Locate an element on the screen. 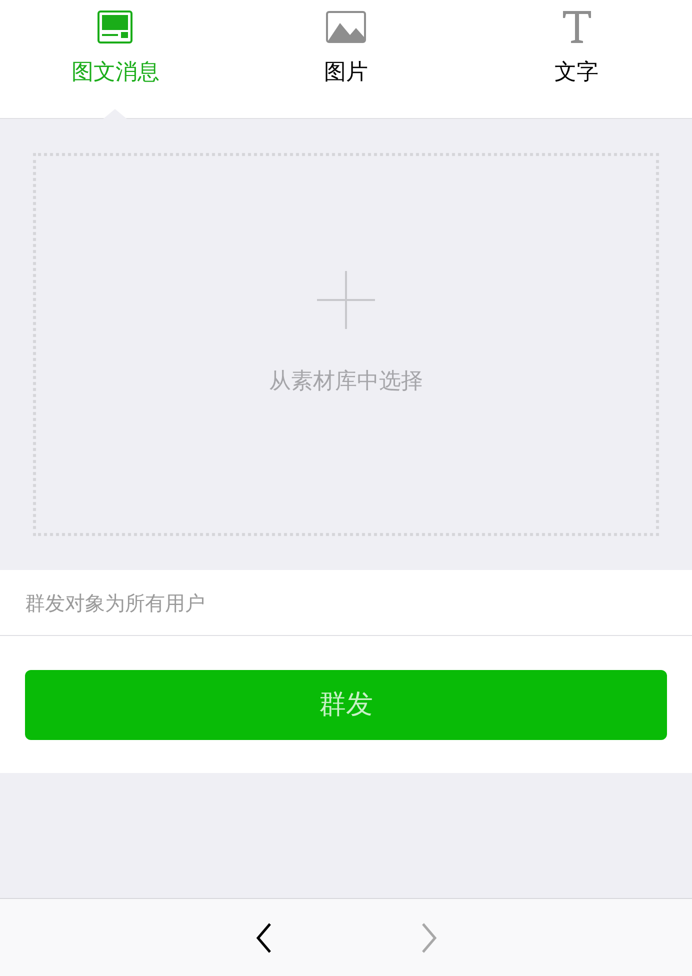  tab: 图文消息 is located at coordinates (115, 59).